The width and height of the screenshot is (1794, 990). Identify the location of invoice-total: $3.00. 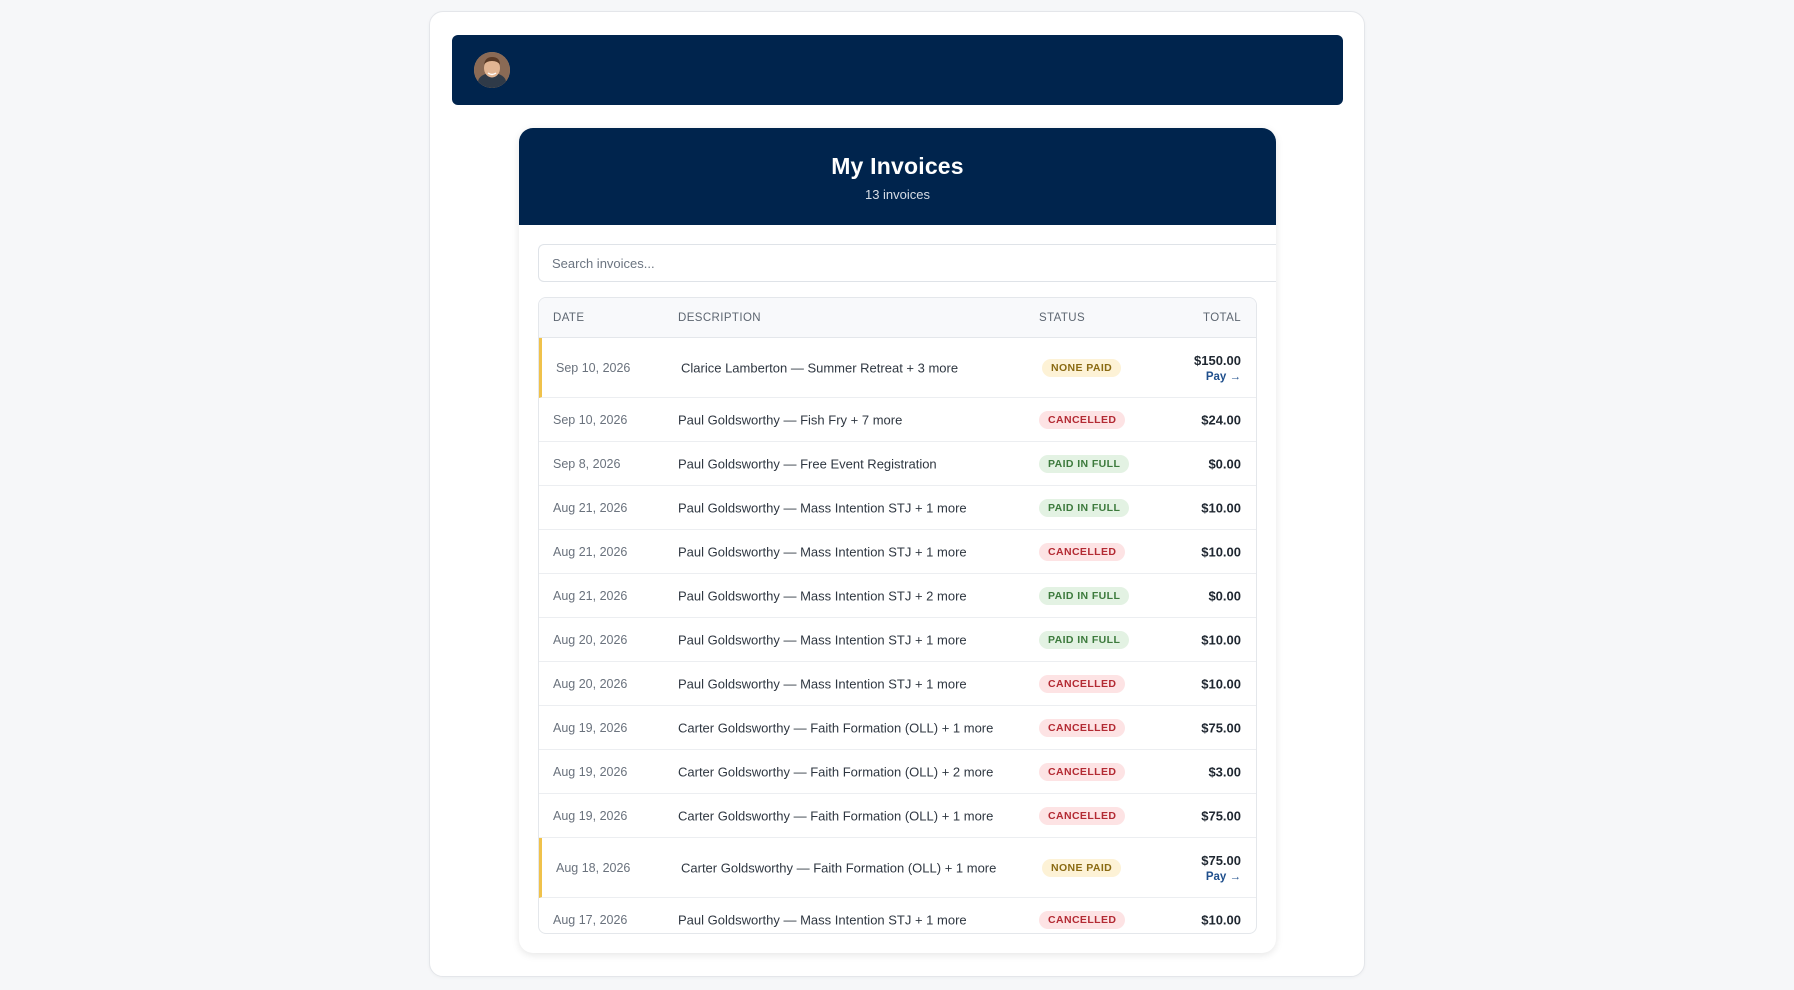
(1224, 771).